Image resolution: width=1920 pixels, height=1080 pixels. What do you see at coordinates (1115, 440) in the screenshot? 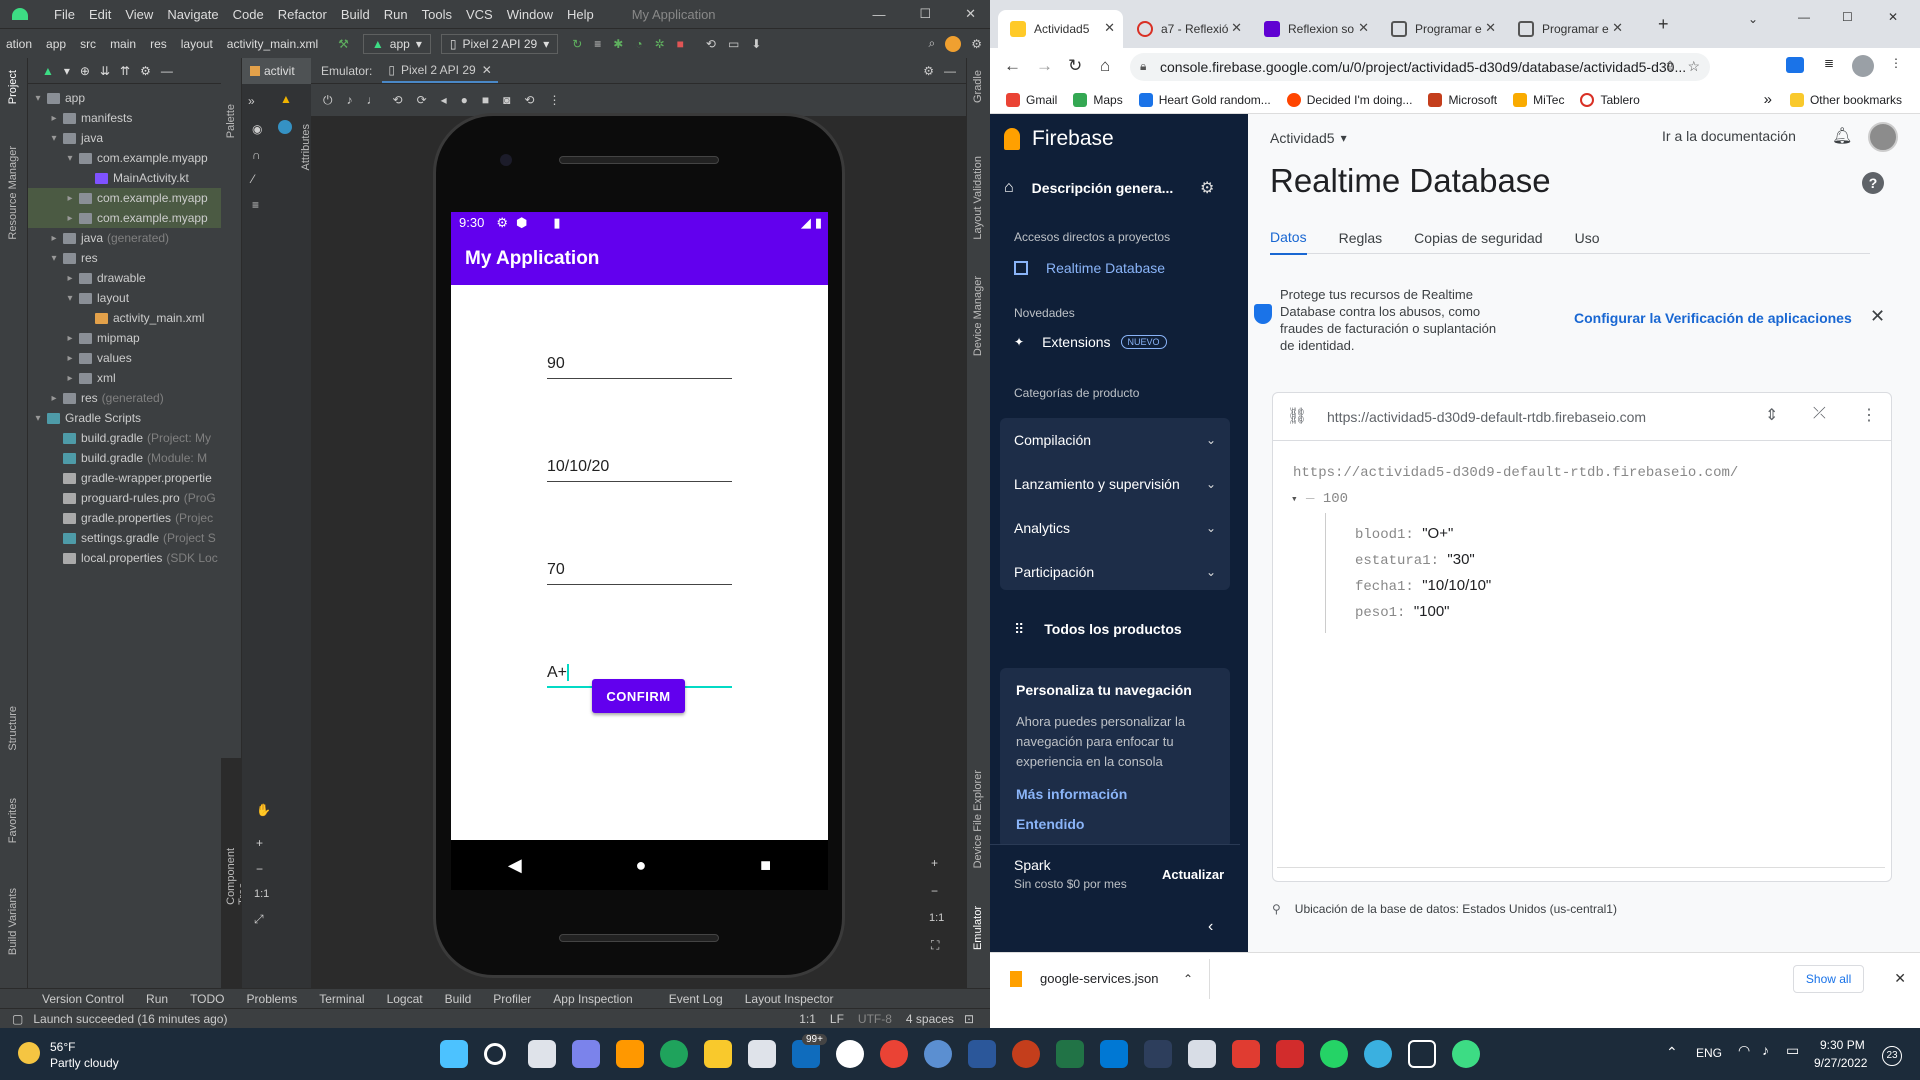
I see `category-compilacion: Compilación ⌄` at bounding box center [1115, 440].